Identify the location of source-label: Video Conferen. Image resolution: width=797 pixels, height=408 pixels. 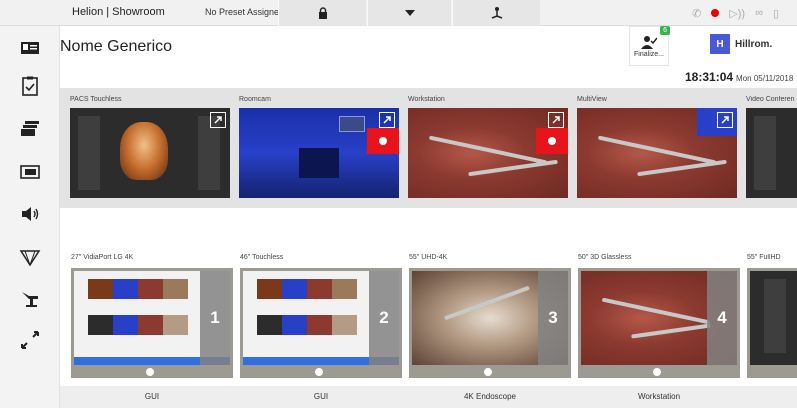
(770, 99).